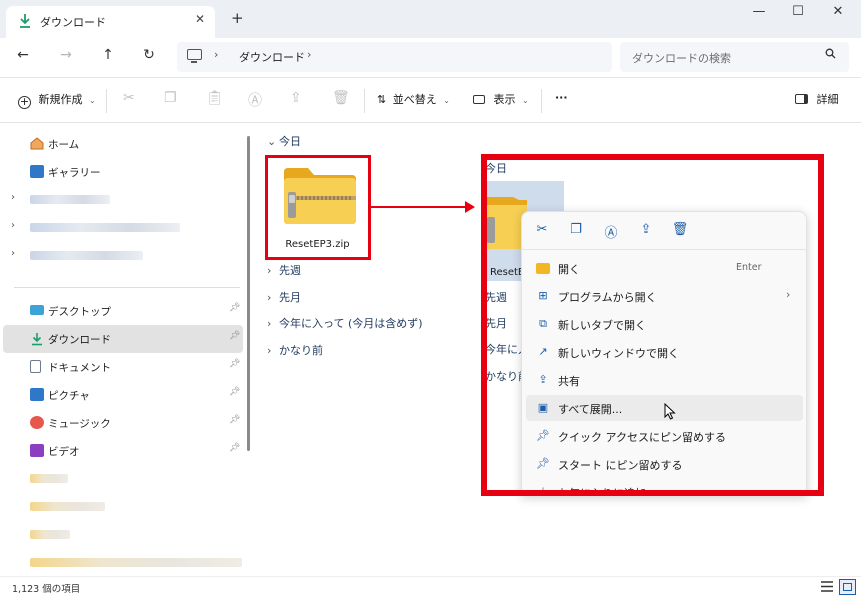 This screenshot has height=597, width=861. Describe the element at coordinates (272, 57) in the screenshot. I see `breadcrumb-downloads: ダウンロード` at that location.